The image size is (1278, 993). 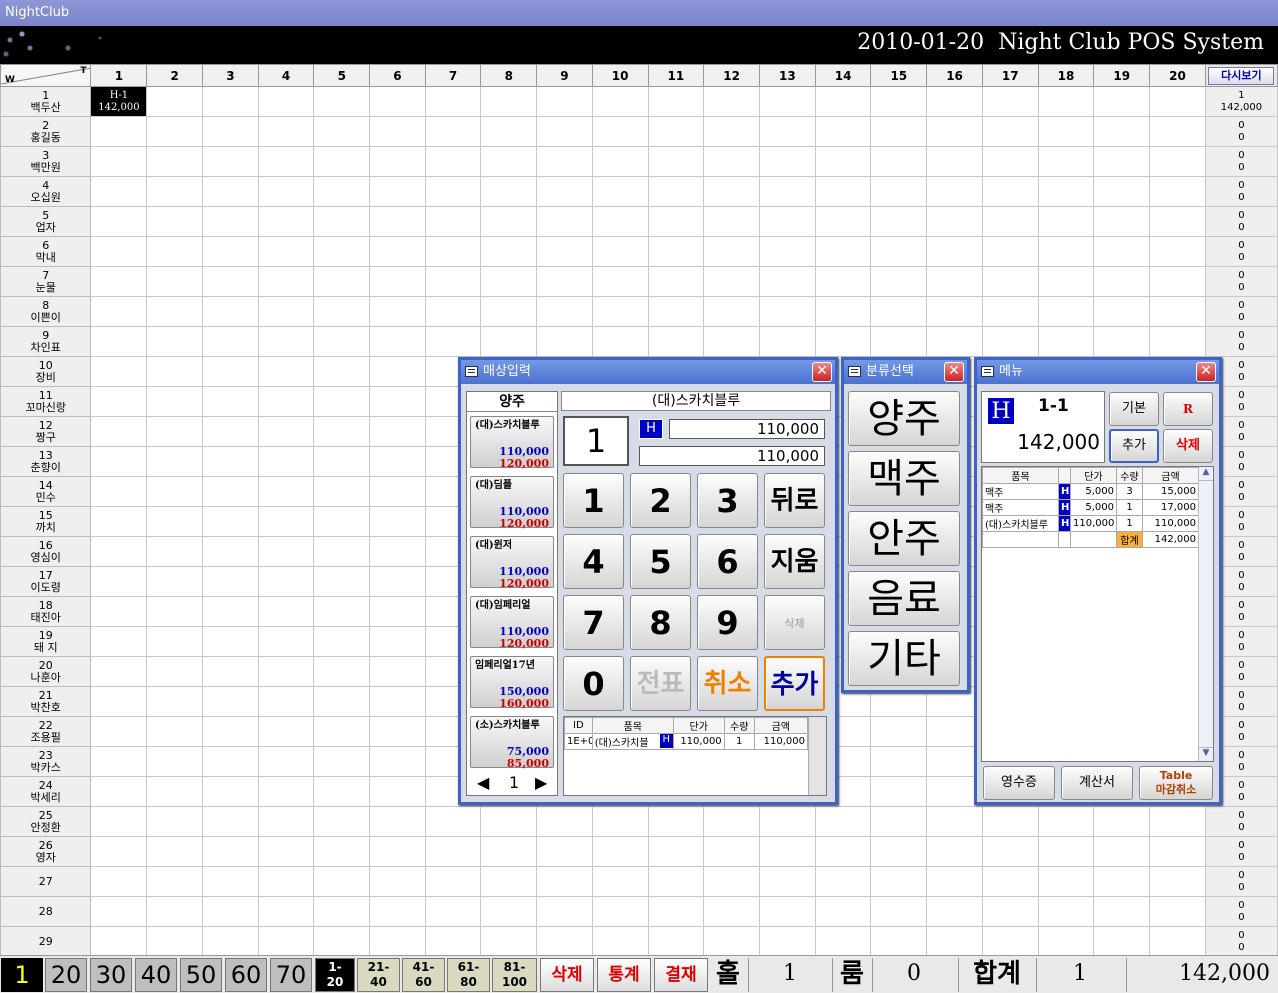 What do you see at coordinates (46, 881) in the screenshot?
I see `row-header: 27` at bounding box center [46, 881].